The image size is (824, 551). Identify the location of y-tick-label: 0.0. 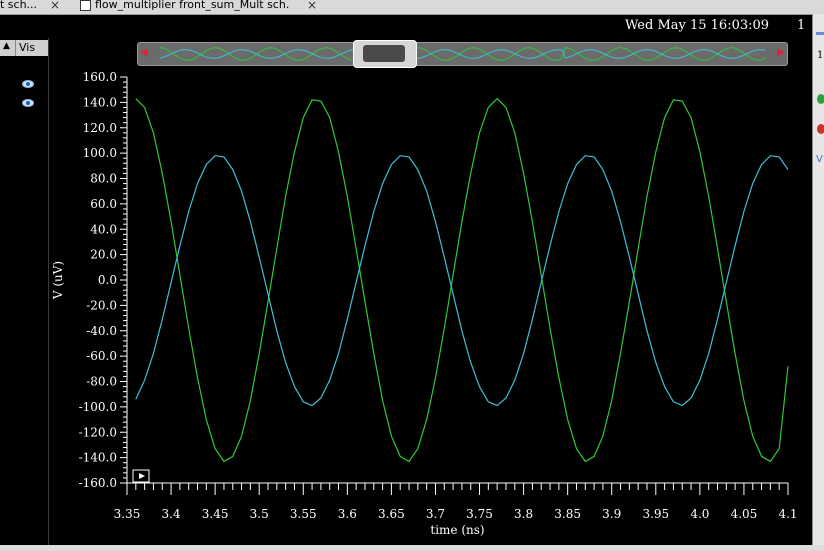
(107, 280).